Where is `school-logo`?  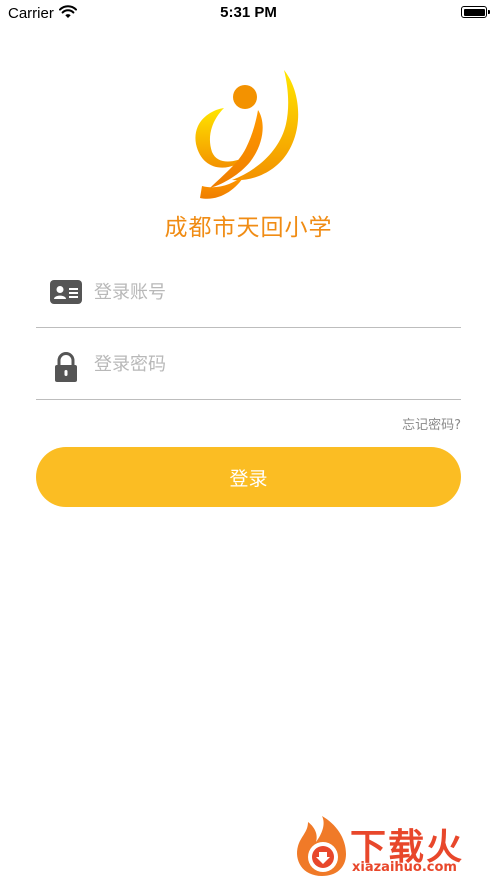
school-logo is located at coordinates (251, 135).